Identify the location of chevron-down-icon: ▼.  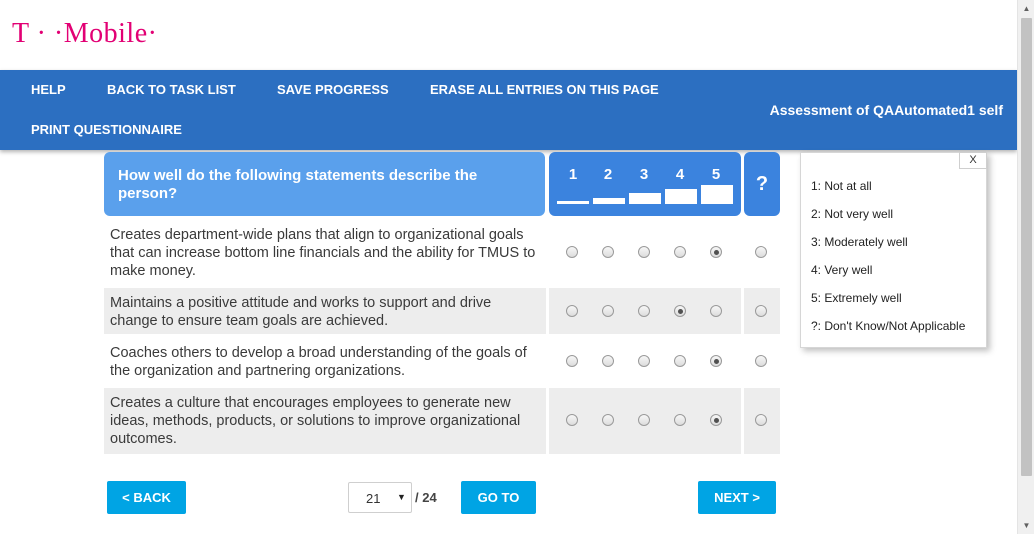
(401, 497).